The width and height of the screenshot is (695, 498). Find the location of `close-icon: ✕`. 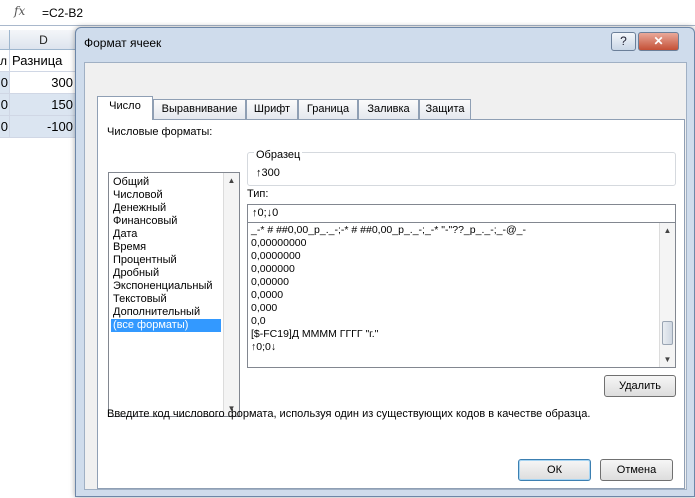

close-icon: ✕ is located at coordinates (658, 41).